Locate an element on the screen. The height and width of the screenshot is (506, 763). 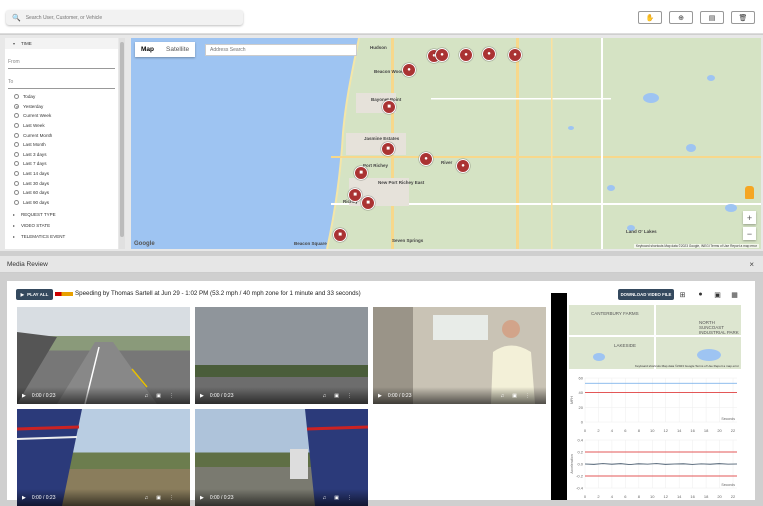
time-option-label: Last Week is located at coordinates (34, 126).